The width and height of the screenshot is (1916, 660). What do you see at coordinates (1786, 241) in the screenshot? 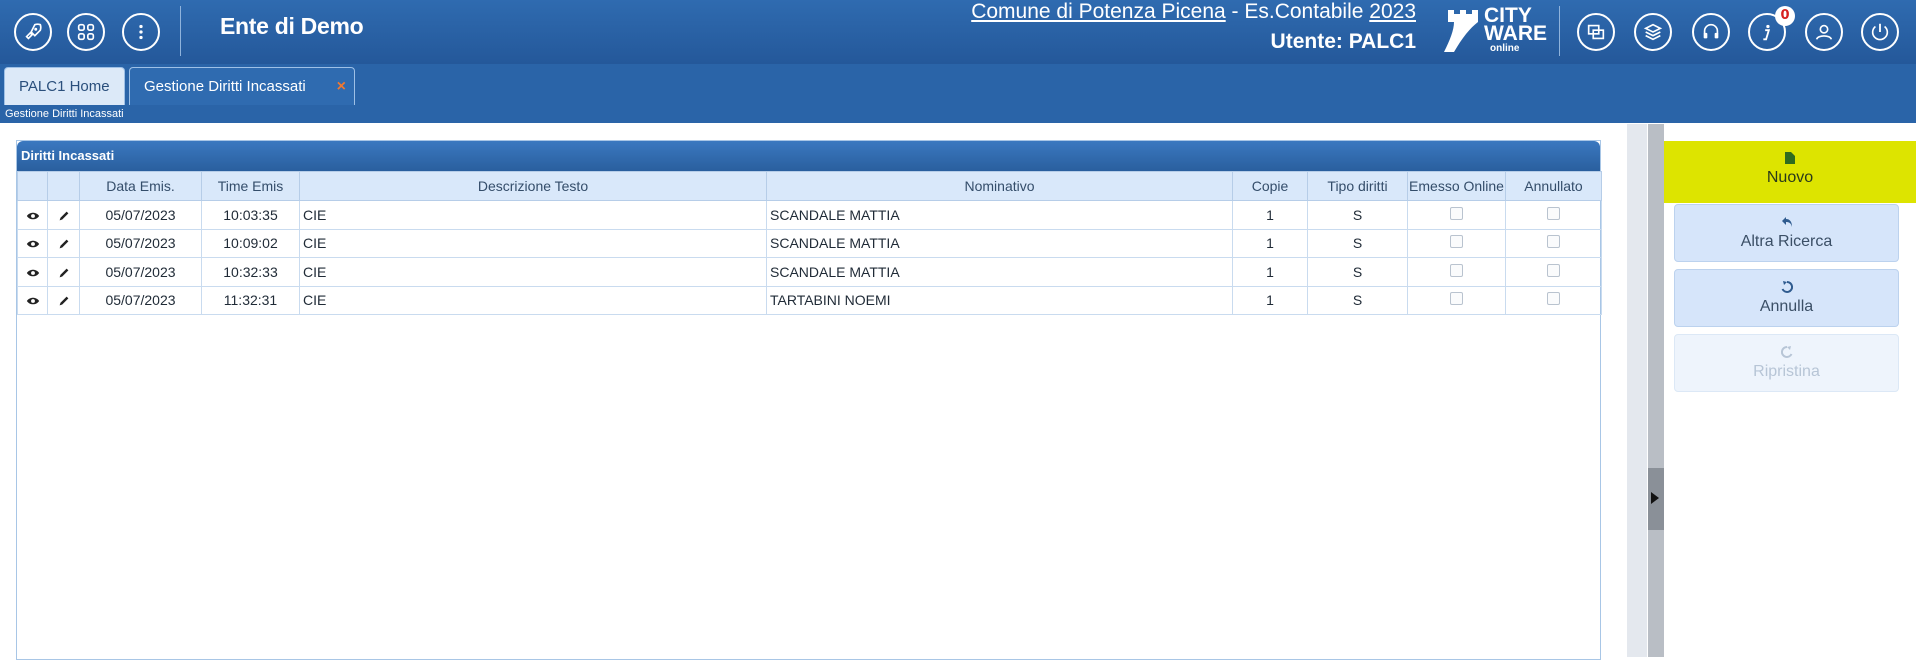
I see `altra-ricerca-label: Altra Ricerca` at bounding box center [1786, 241].